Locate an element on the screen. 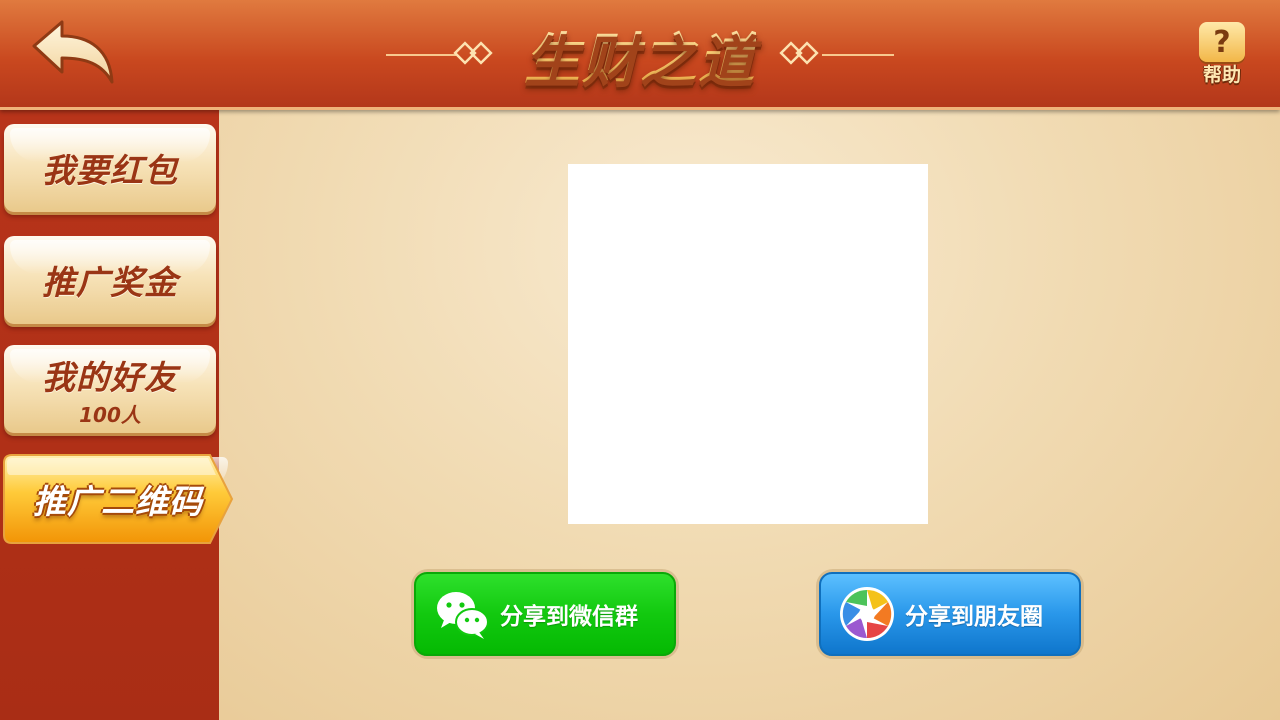 The image size is (1280, 720). left-ornament-icon is located at coordinates (439, 53).